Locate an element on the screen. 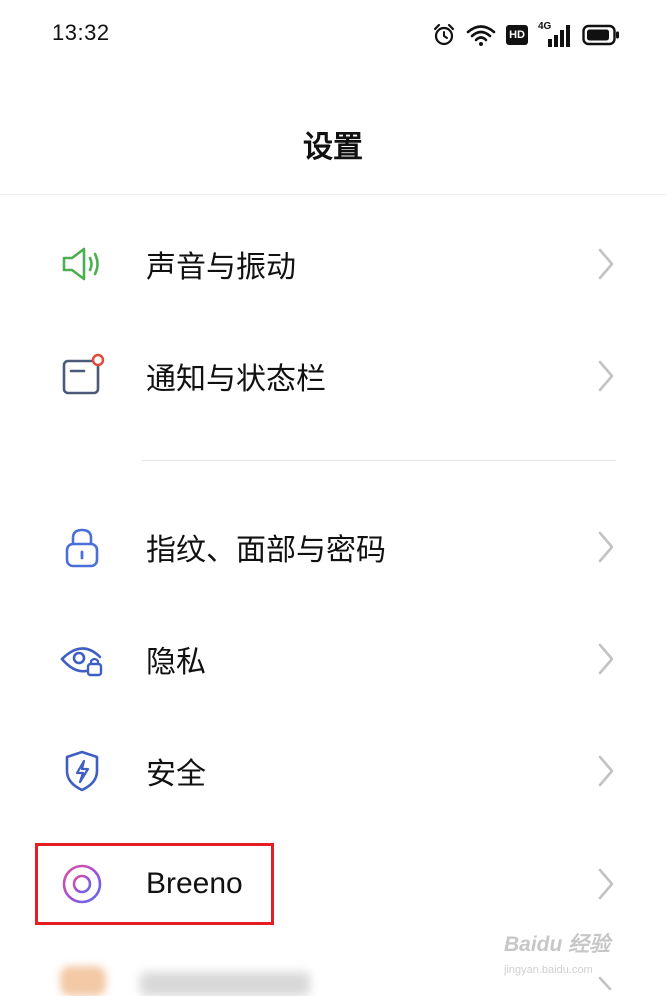  privacy-eye-icon is located at coordinates (81, 662).